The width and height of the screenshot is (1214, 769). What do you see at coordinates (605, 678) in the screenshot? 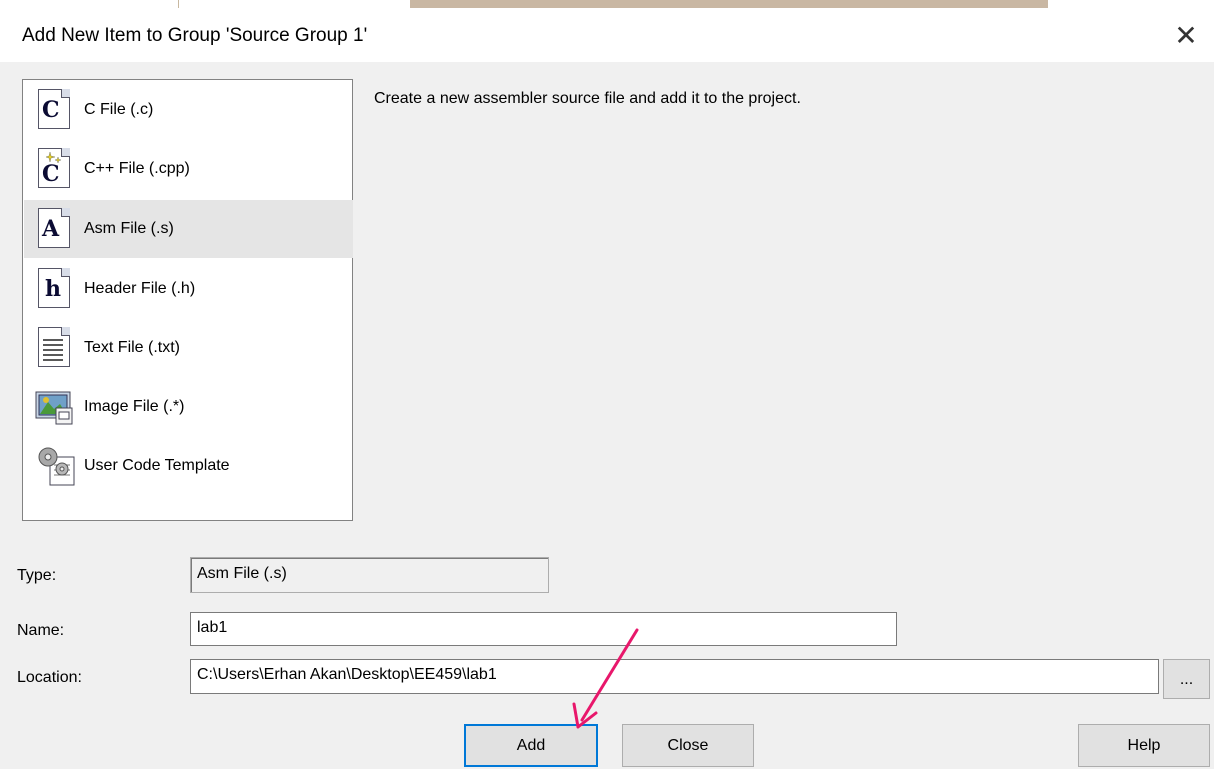
I see `annotation-arrow-icon` at bounding box center [605, 678].